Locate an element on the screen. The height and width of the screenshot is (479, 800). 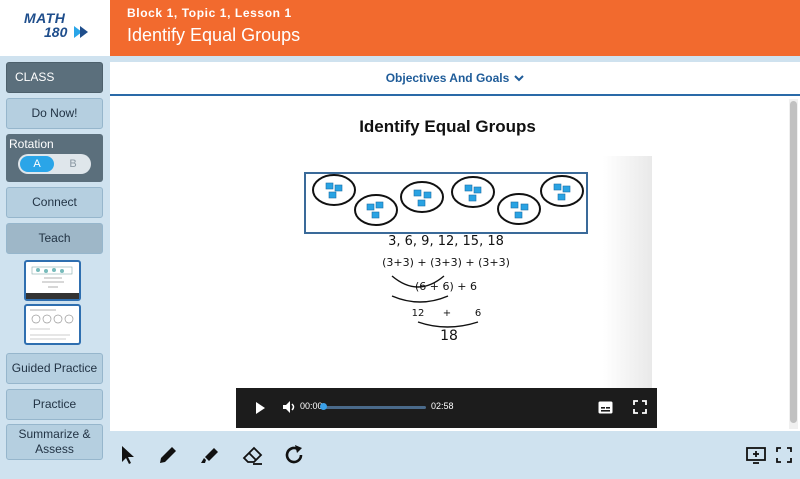
page-title: Identify Equal Groups is located at coordinates (447, 126).